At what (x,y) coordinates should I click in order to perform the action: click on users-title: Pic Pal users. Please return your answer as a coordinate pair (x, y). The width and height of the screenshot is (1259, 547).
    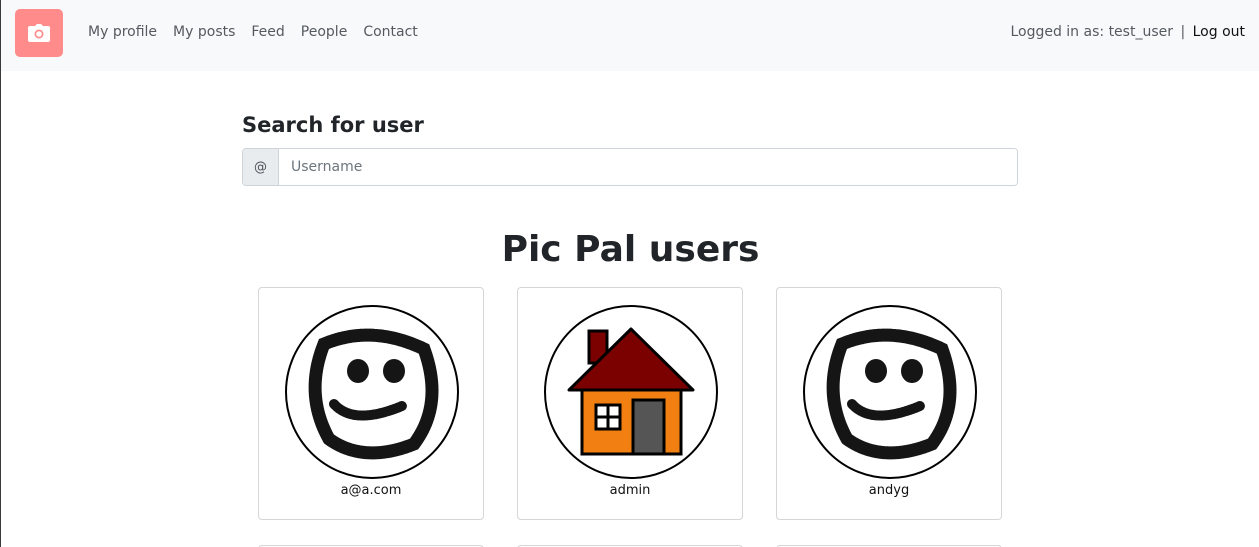
    Looking at the image, I should click on (630, 249).